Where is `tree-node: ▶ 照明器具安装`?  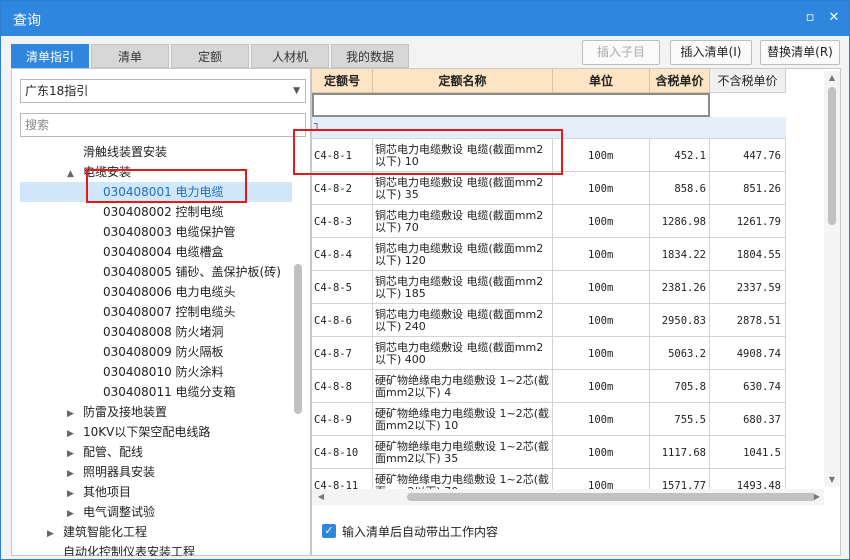 tree-node: ▶ 照明器具安装 is located at coordinates (111, 472).